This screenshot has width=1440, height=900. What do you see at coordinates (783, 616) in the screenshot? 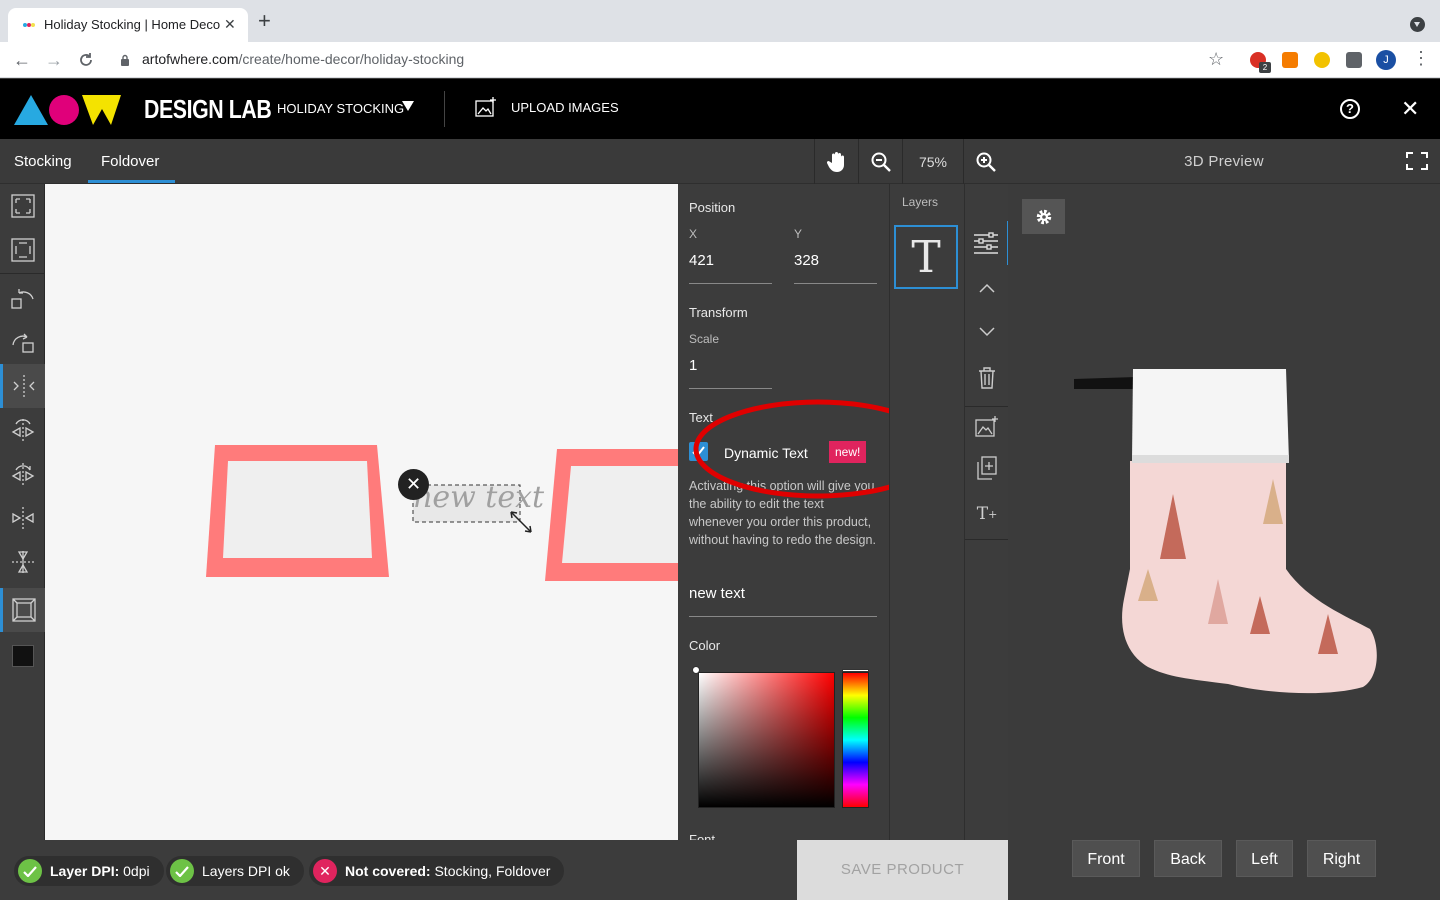
I see `text-underline` at bounding box center [783, 616].